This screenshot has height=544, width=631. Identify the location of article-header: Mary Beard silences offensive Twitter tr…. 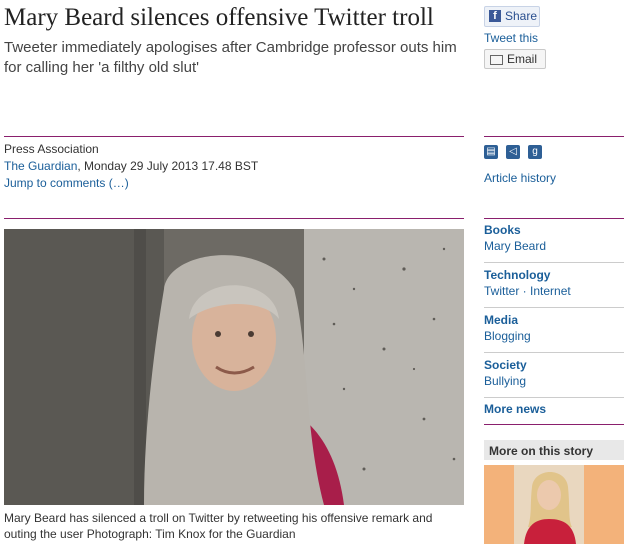
(234, 39).